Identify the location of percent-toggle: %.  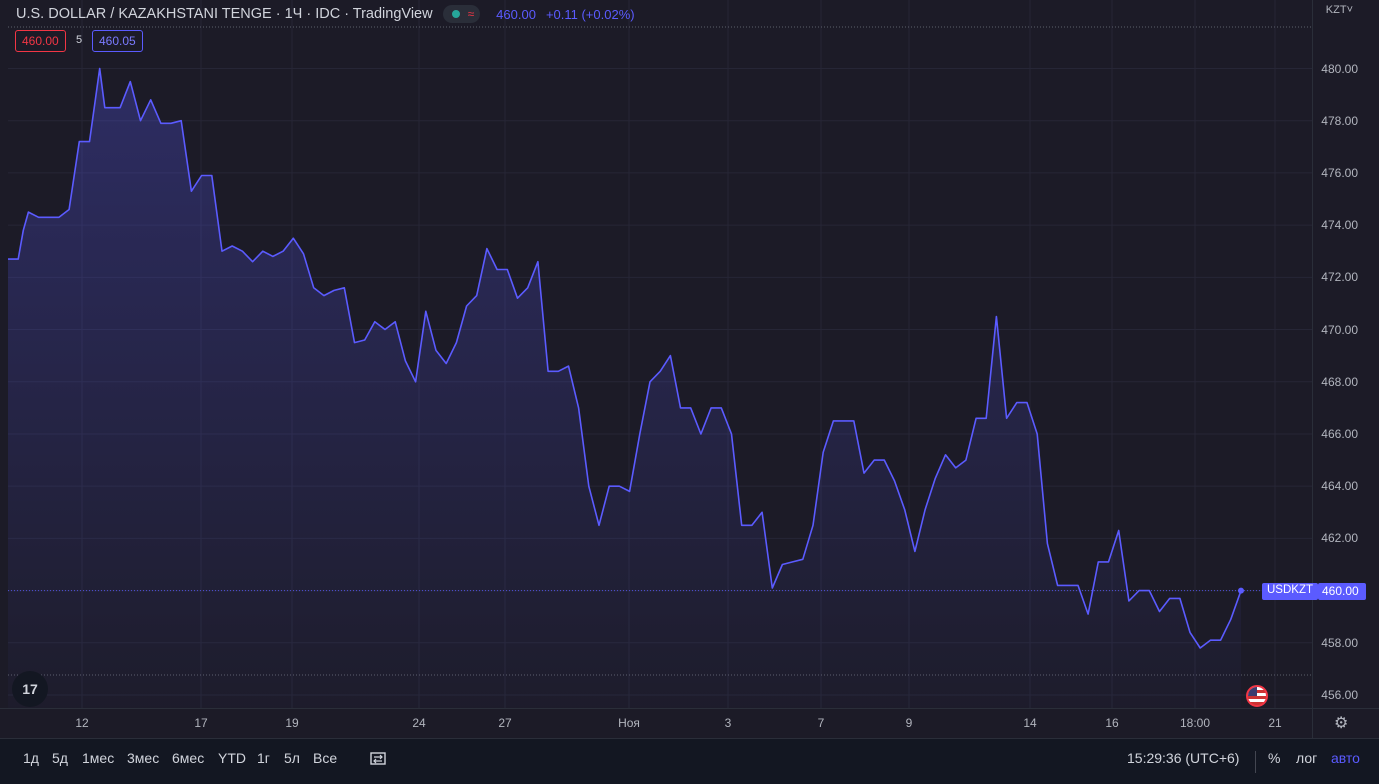
(1274, 758).